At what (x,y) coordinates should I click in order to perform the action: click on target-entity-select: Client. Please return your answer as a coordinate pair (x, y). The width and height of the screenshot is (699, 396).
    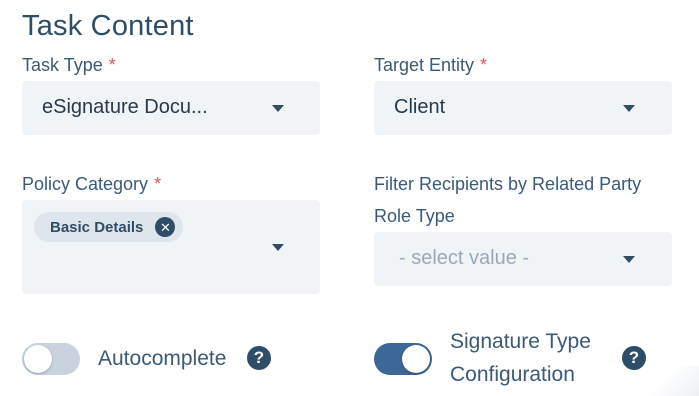
    Looking at the image, I should click on (523, 108).